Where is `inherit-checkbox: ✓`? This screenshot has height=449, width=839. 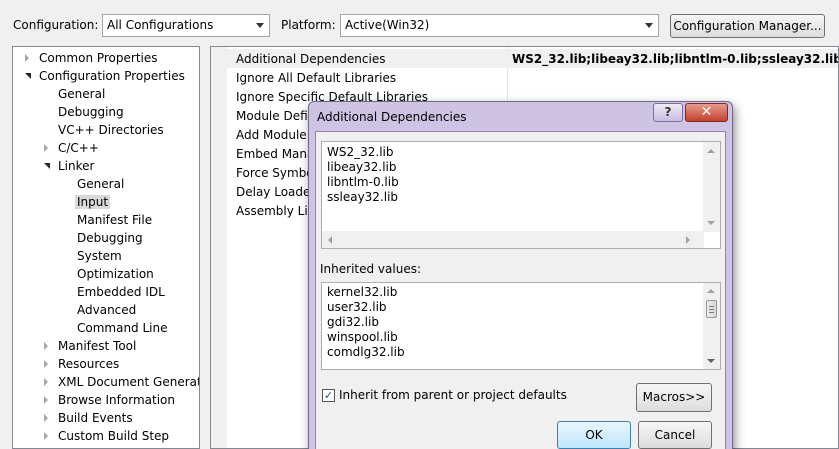 inherit-checkbox: ✓ is located at coordinates (328, 395).